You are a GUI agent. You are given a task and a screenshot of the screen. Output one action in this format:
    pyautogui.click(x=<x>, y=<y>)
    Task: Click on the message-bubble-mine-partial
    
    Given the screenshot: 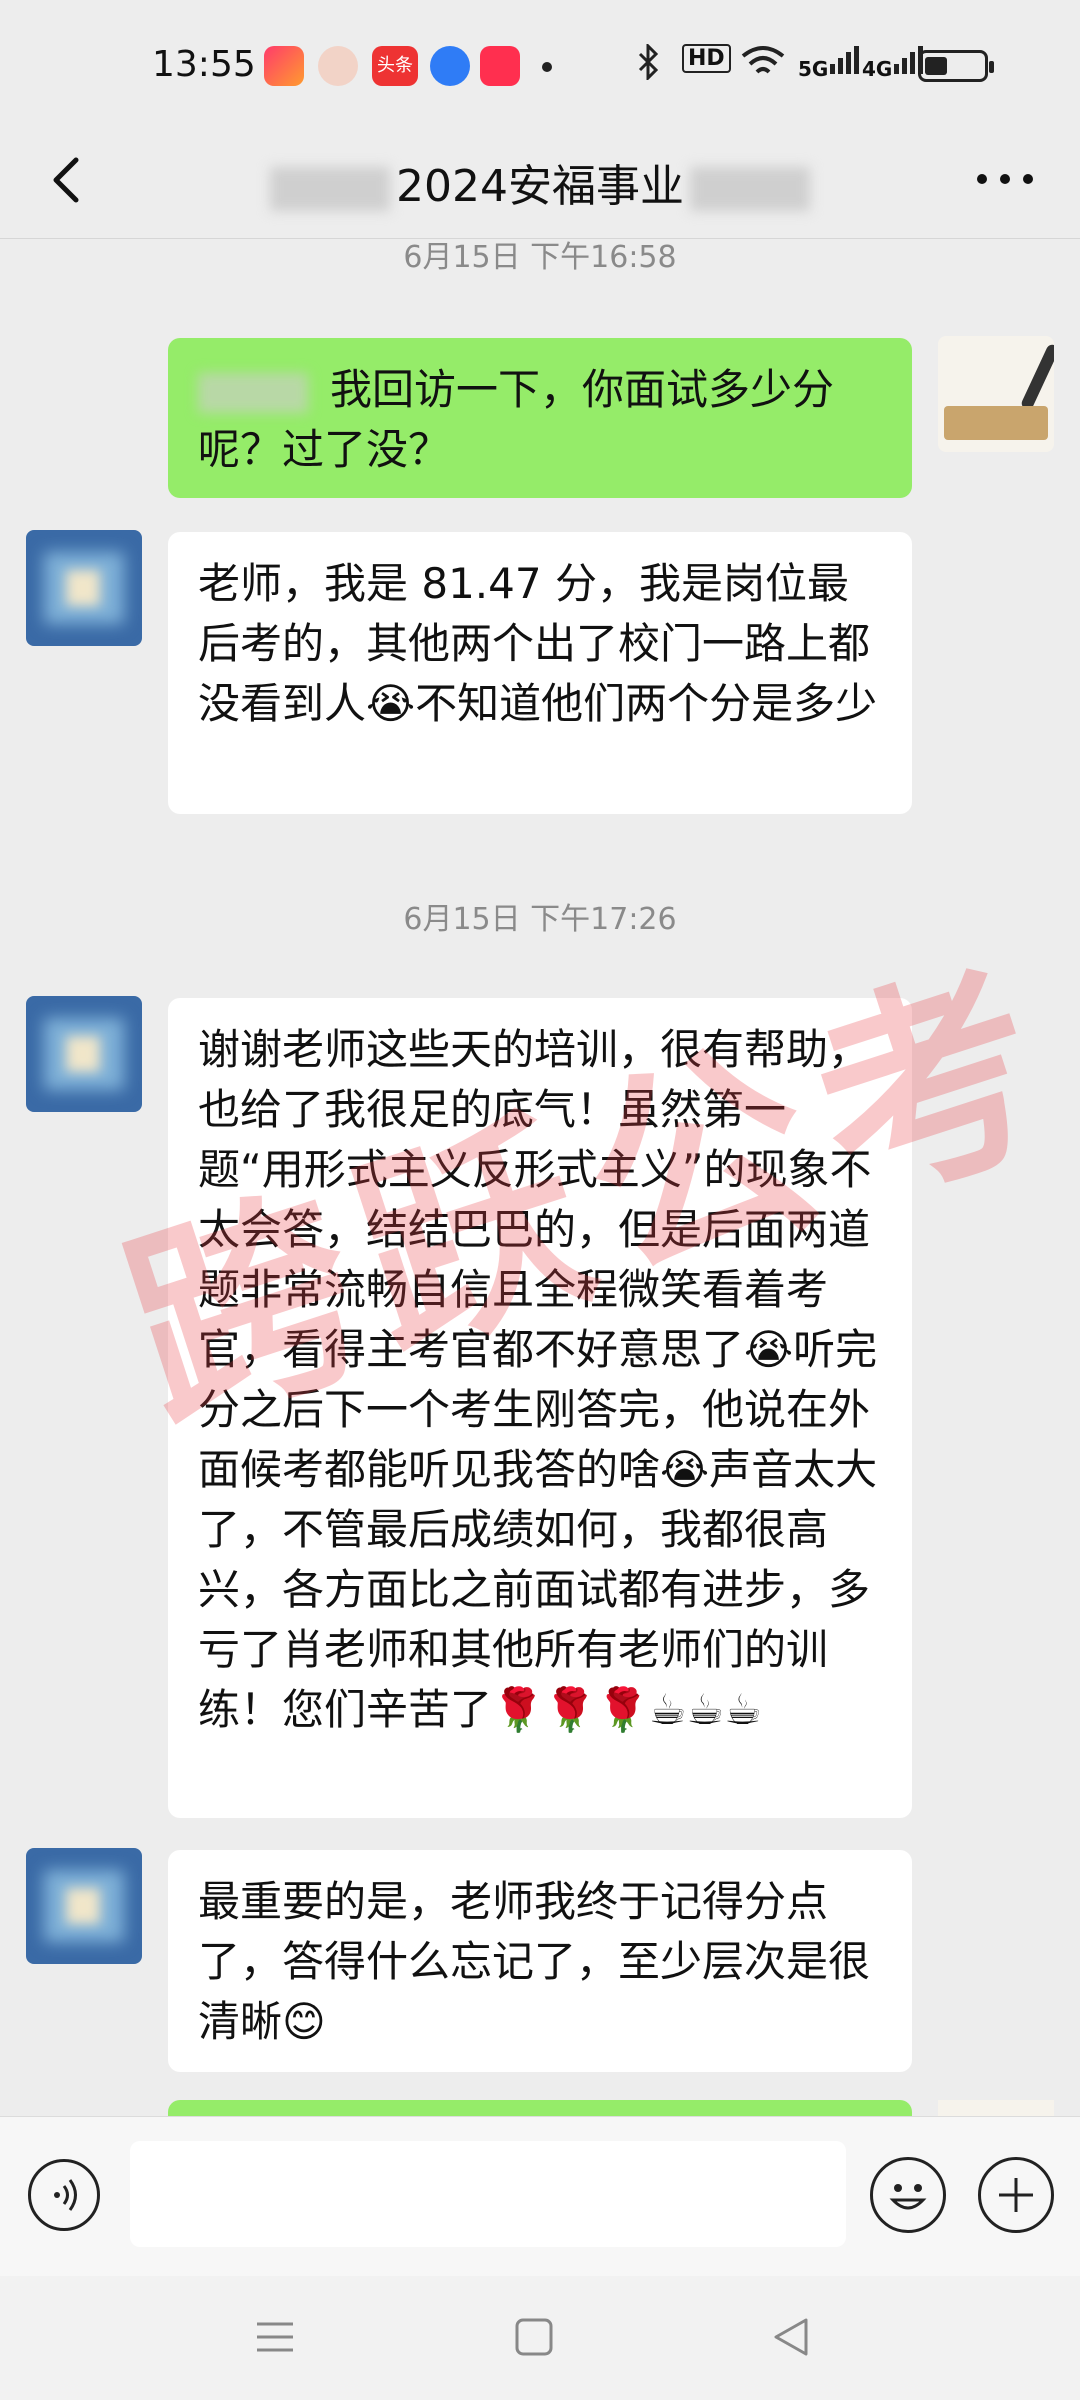 What is the action you would take?
    pyautogui.click(x=540, y=2108)
    